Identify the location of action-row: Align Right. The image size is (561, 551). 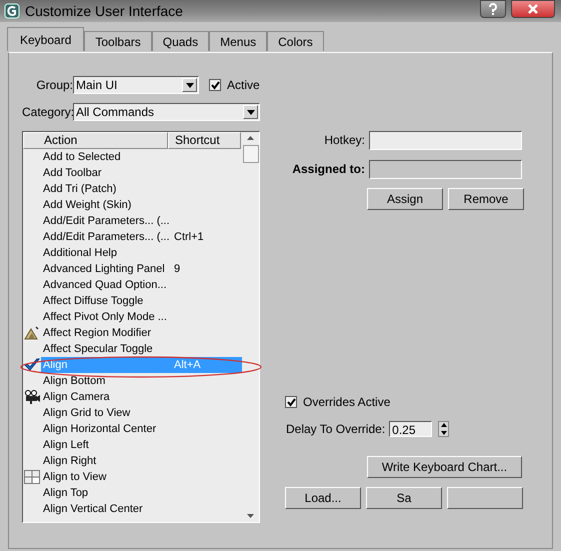
(141, 461).